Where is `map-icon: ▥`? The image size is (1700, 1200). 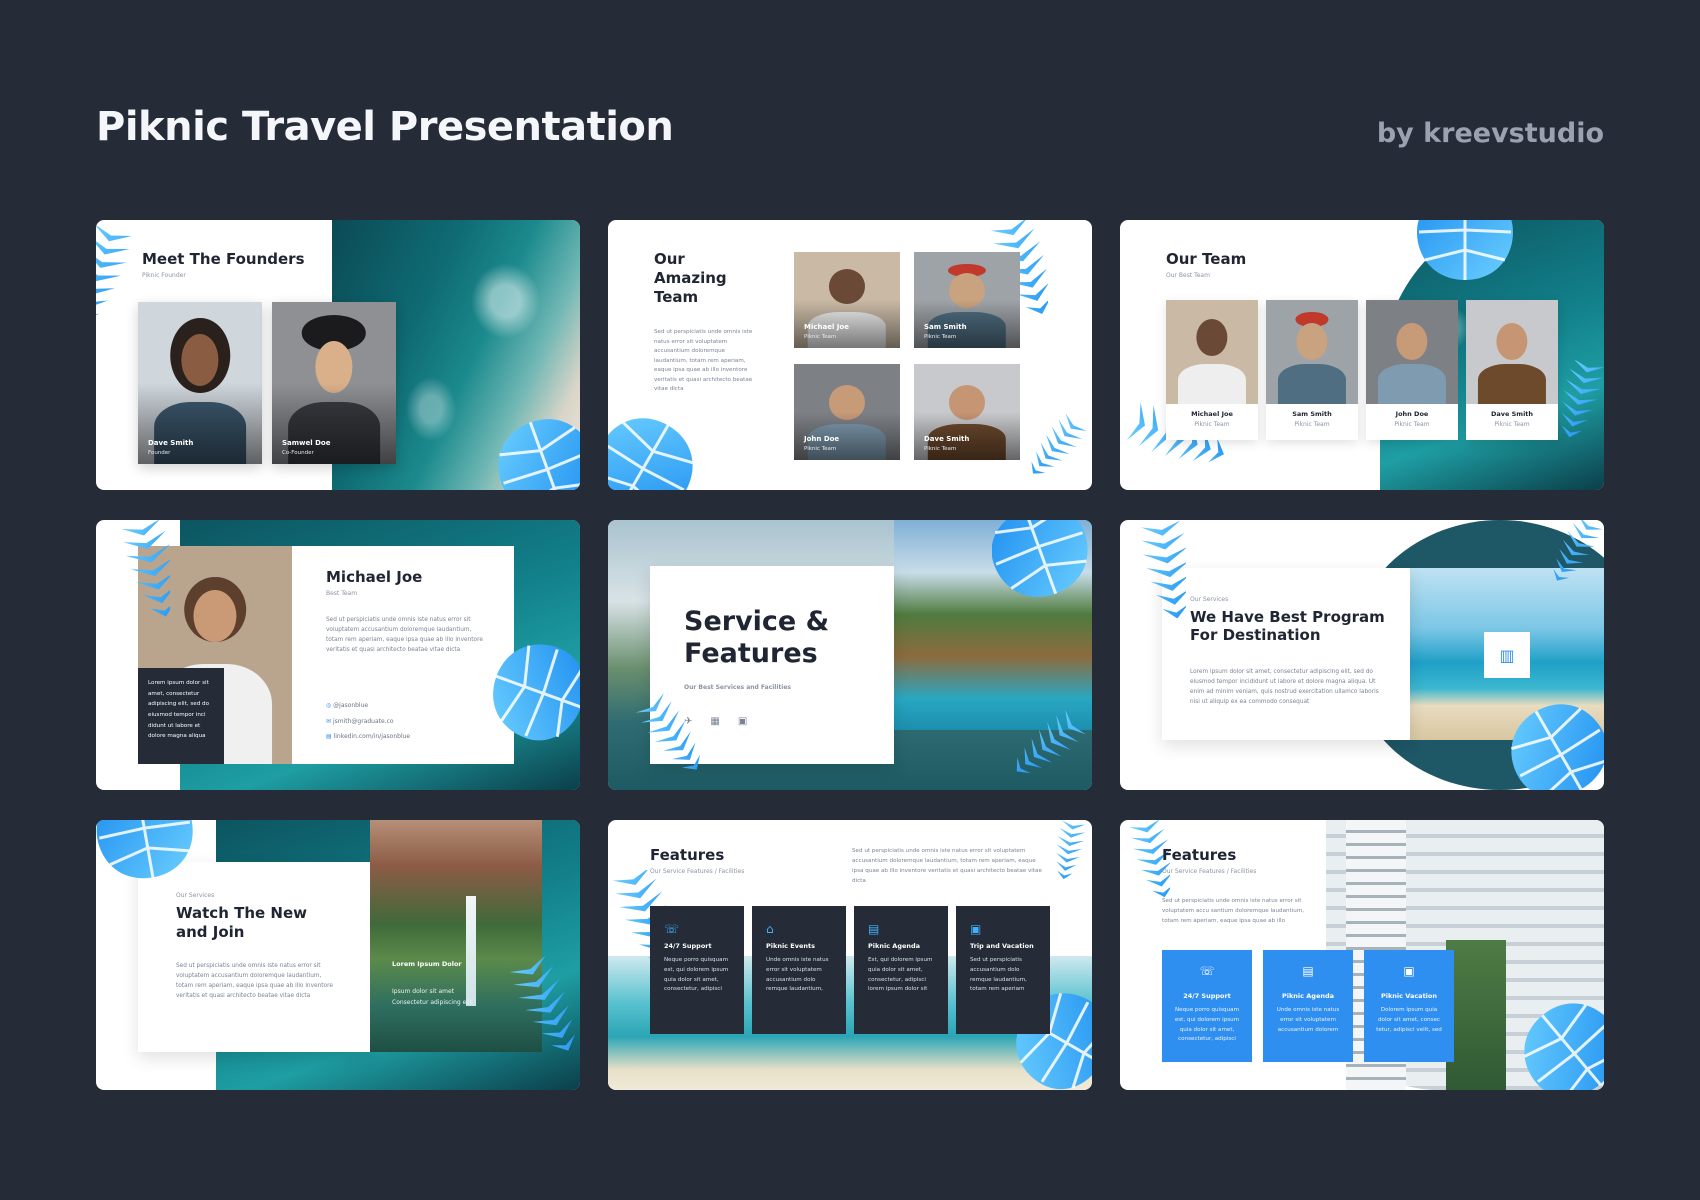
map-icon: ▥ is located at coordinates (1507, 655).